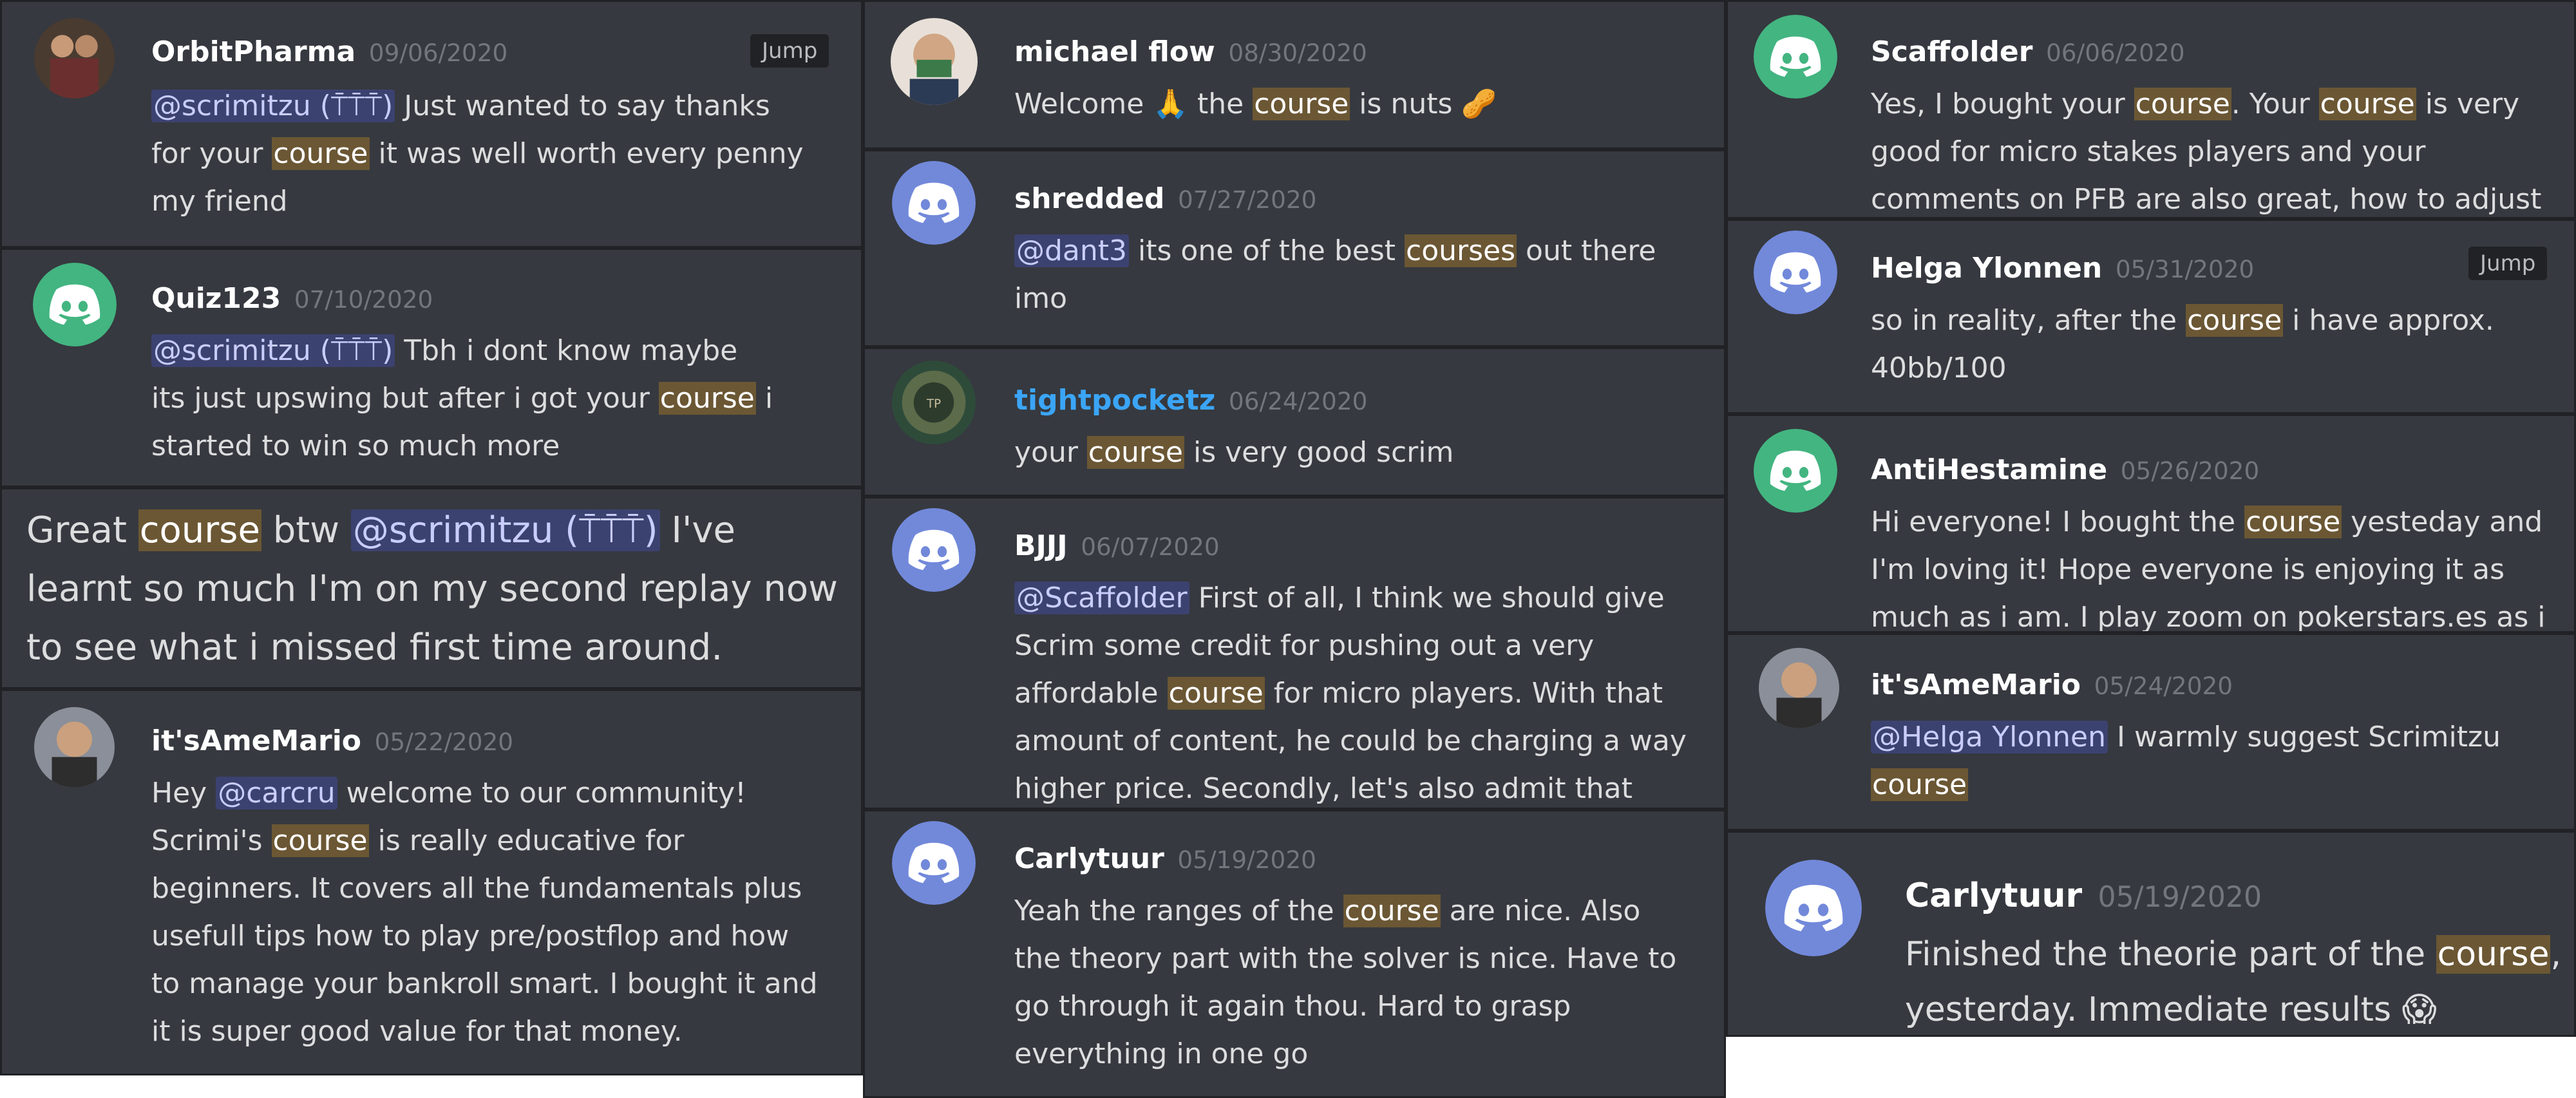 Image resolution: width=2576 pixels, height=1098 pixels. I want to click on username: tightpocketz 06/24/2020, so click(1190, 400).